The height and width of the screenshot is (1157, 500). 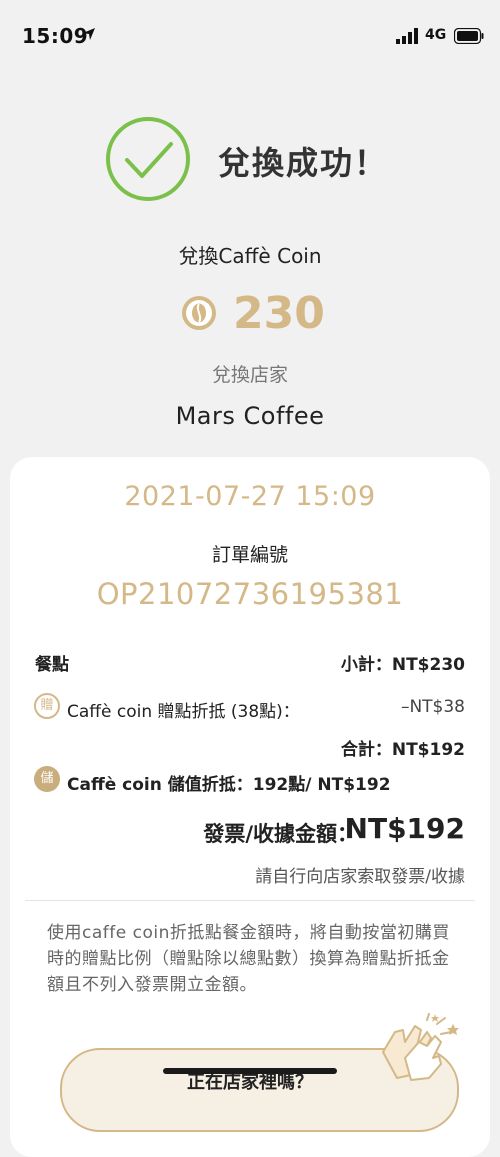 What do you see at coordinates (199, 313) in the screenshot?
I see `coffee-coin-icon` at bounding box center [199, 313].